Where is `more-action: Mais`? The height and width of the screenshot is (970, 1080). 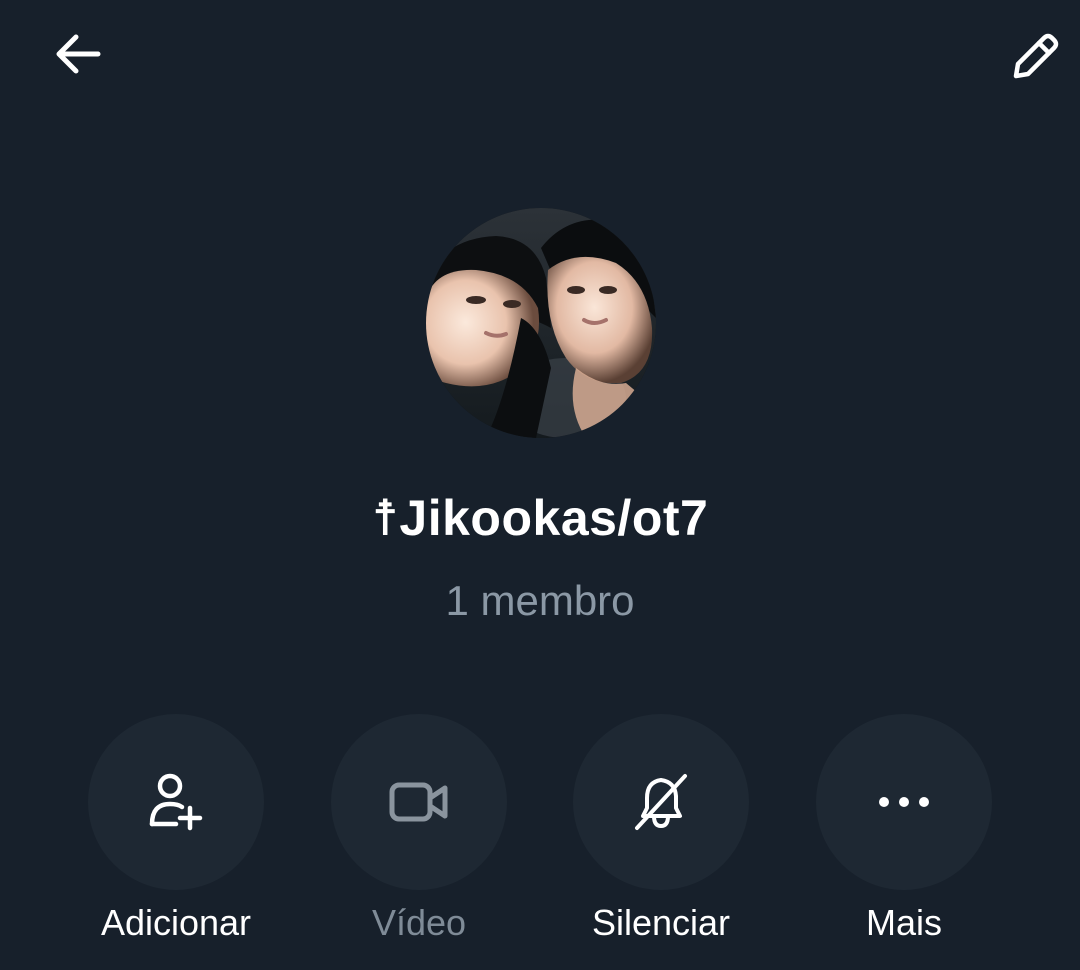
more-action: Mais is located at coordinates (904, 839).